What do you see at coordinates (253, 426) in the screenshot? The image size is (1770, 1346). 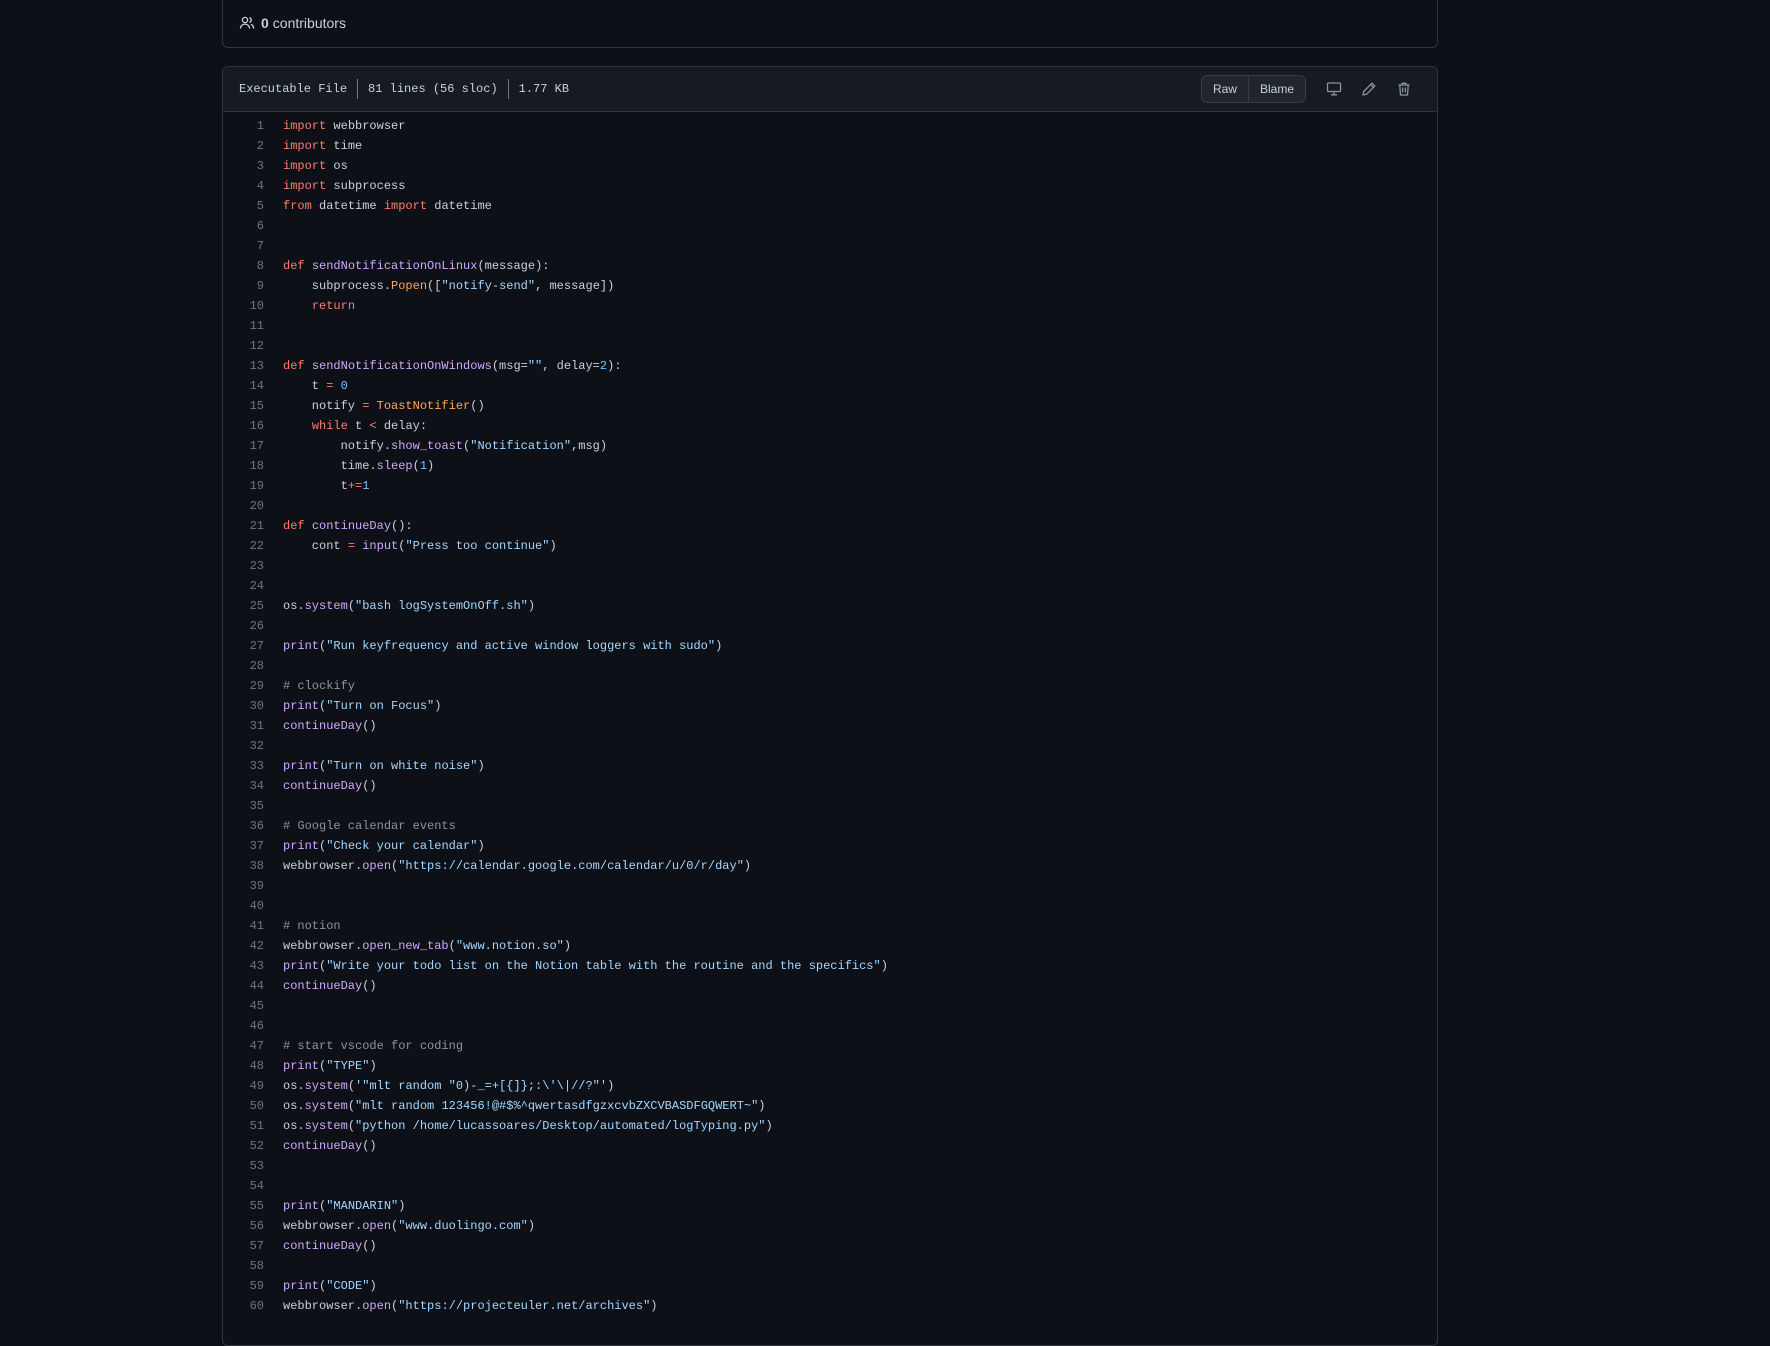 I see `line-number: 16` at bounding box center [253, 426].